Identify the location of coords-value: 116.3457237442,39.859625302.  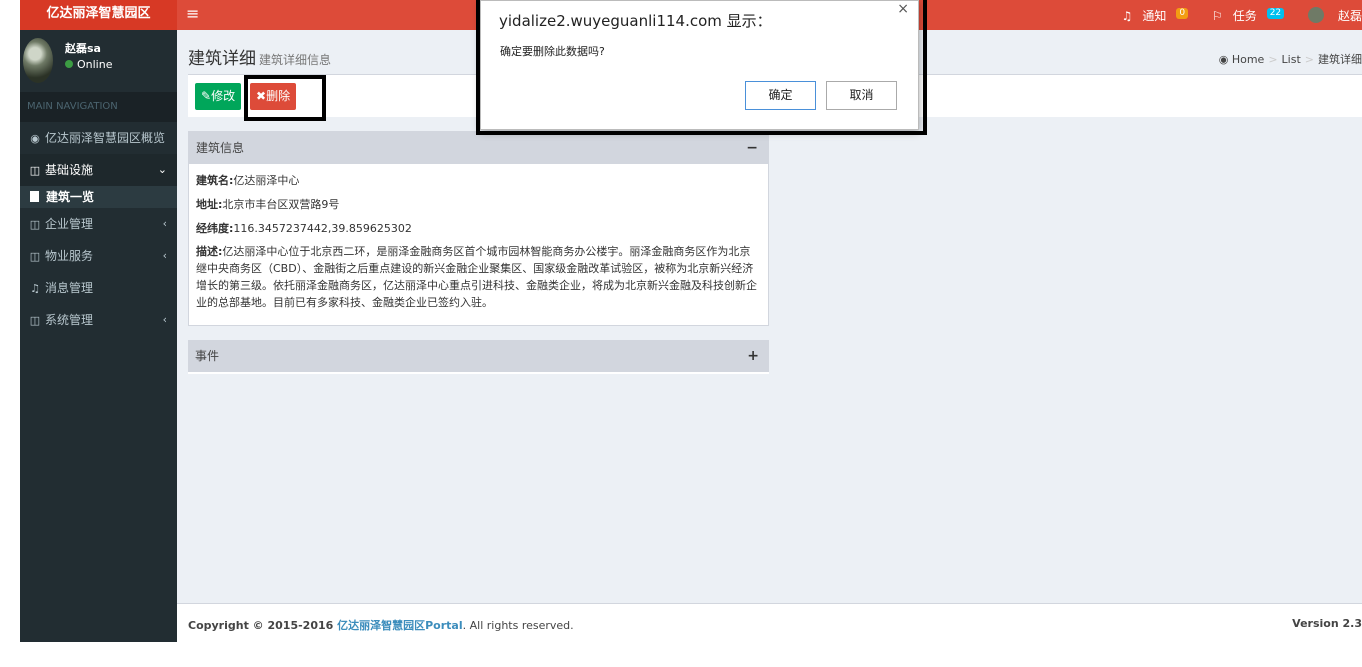
(322, 228).